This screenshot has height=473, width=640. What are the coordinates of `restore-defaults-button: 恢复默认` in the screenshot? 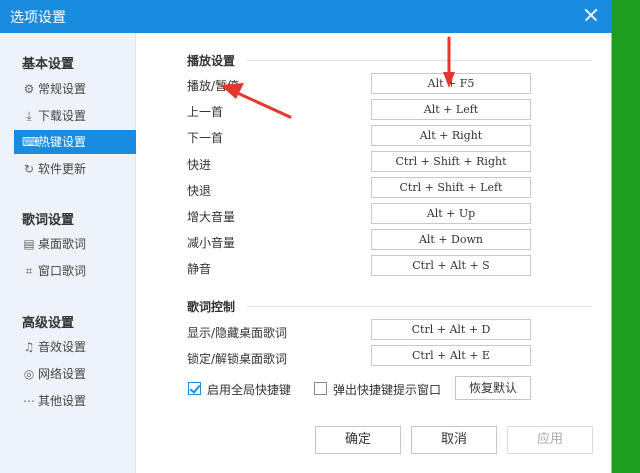 It's located at (493, 388).